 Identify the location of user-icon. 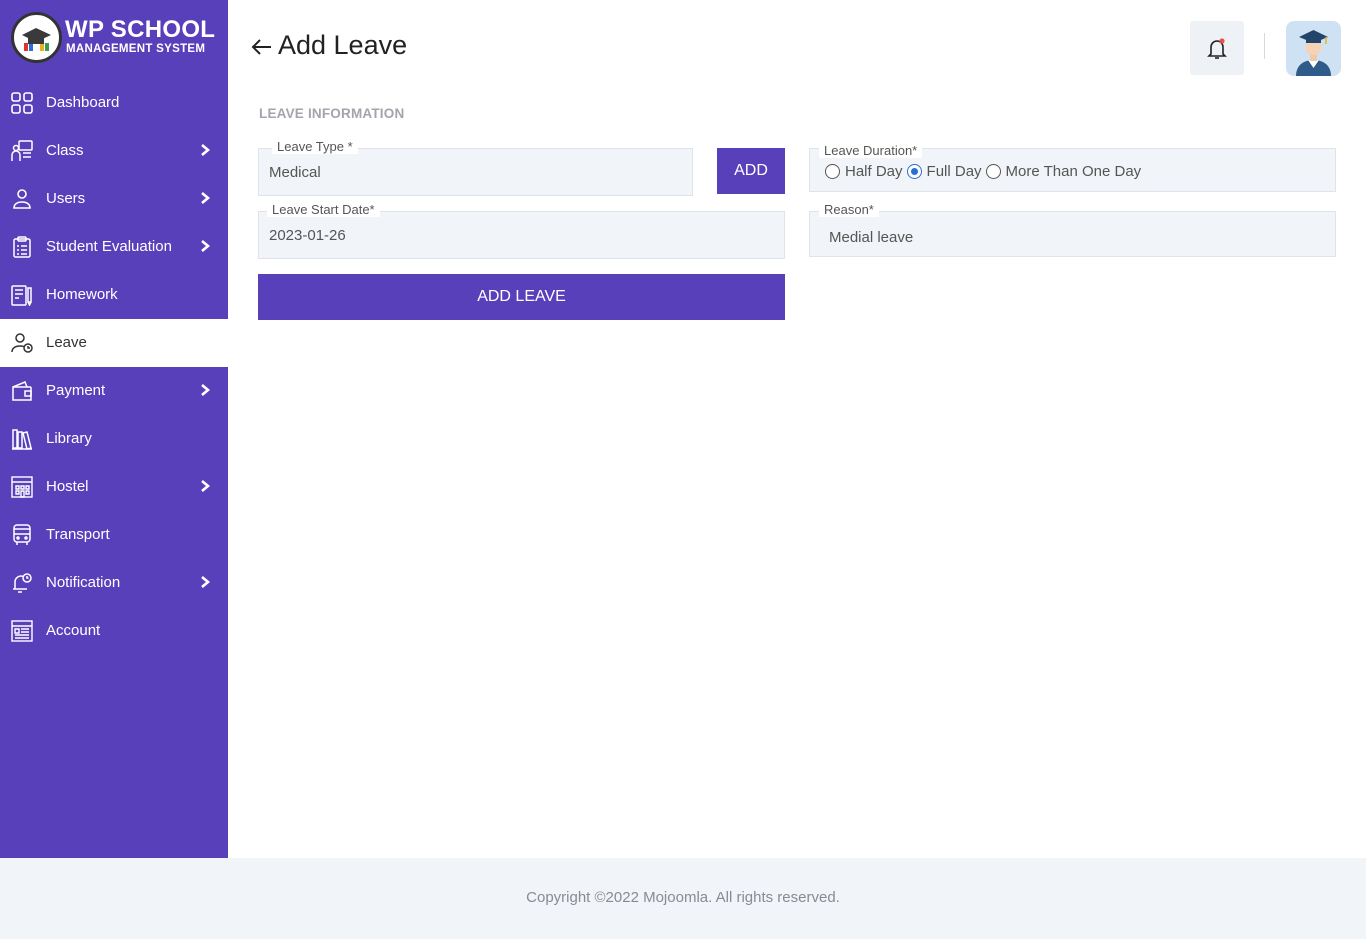
(22, 199).